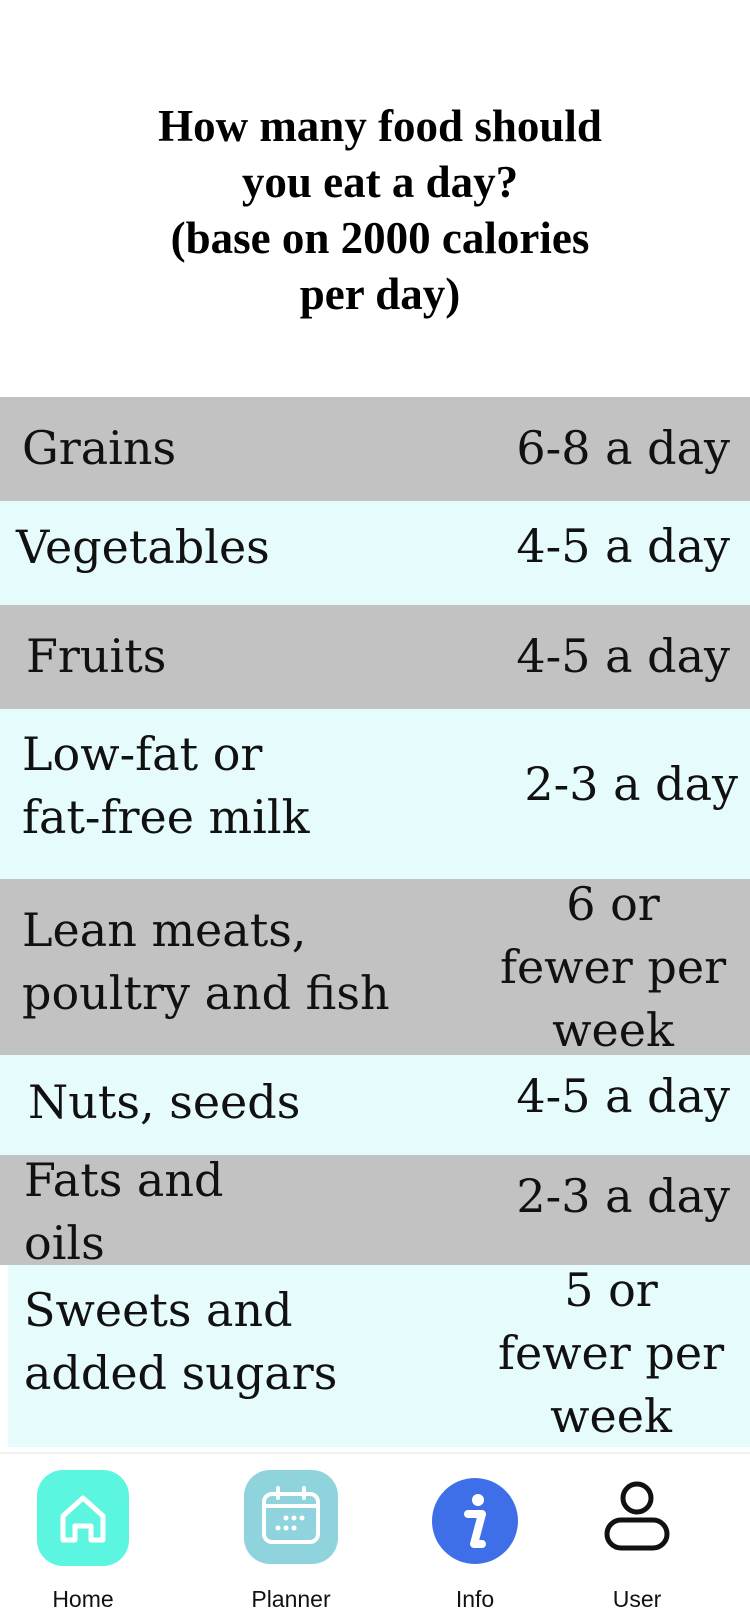  I want to click on food-name-line: Low-fat or, so click(142, 754).